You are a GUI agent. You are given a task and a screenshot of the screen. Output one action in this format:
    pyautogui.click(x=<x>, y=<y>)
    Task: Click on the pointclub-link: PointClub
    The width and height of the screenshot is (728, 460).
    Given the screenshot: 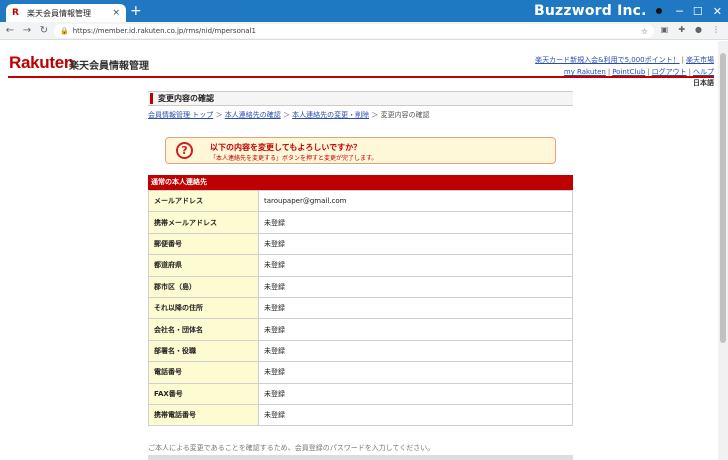 What is the action you would take?
    pyautogui.click(x=628, y=72)
    